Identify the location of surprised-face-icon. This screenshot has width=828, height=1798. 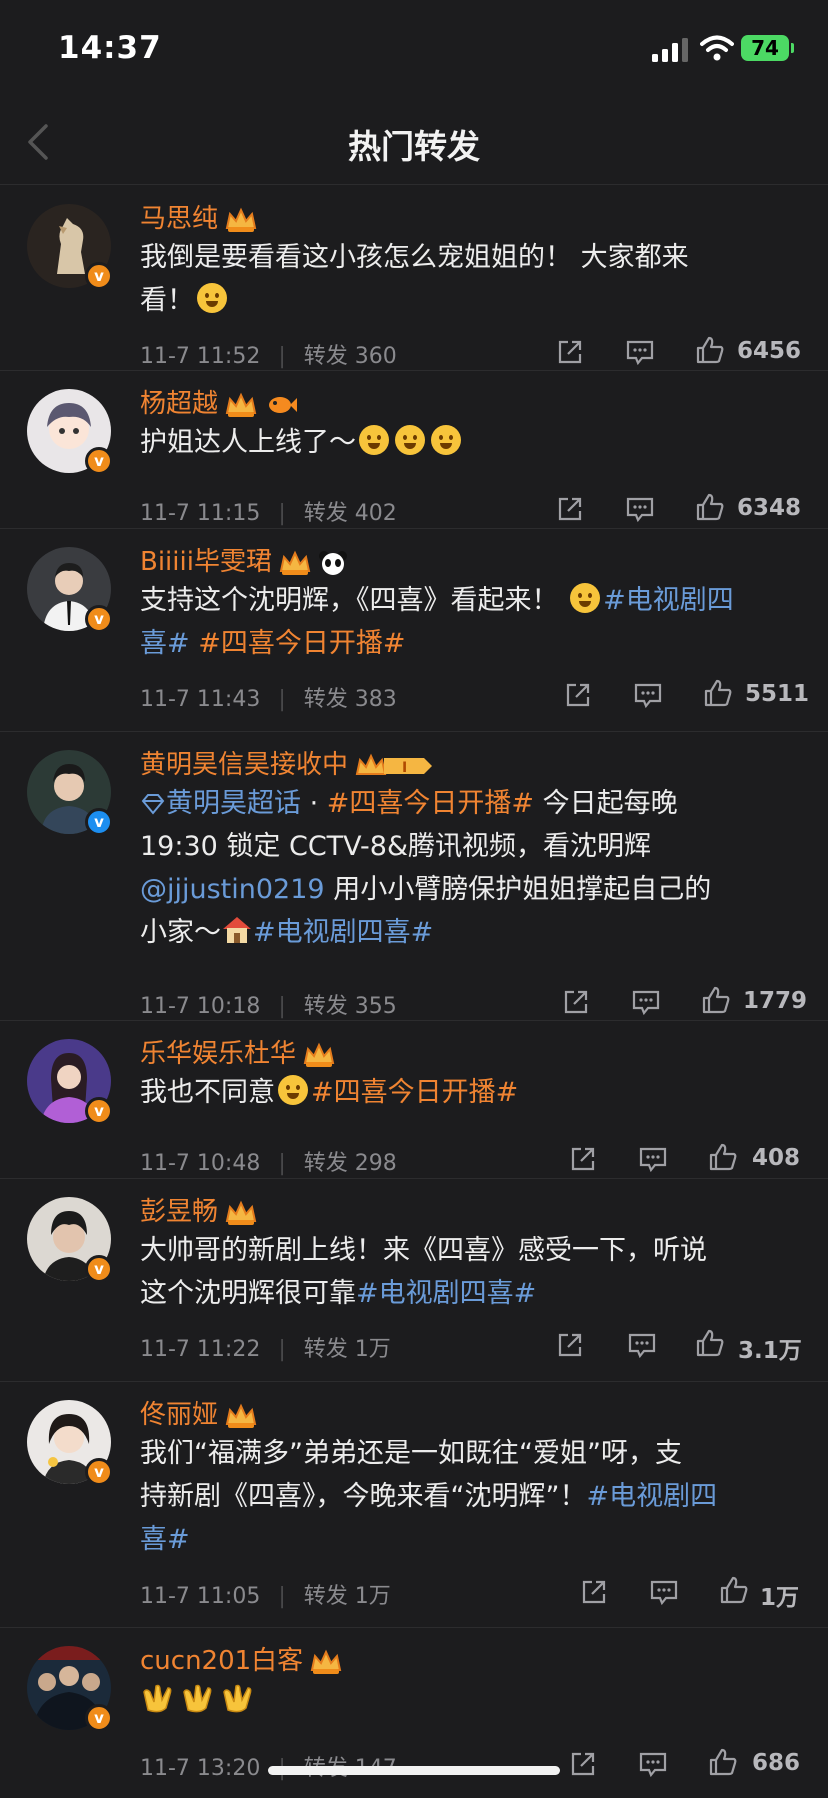
(212, 298).